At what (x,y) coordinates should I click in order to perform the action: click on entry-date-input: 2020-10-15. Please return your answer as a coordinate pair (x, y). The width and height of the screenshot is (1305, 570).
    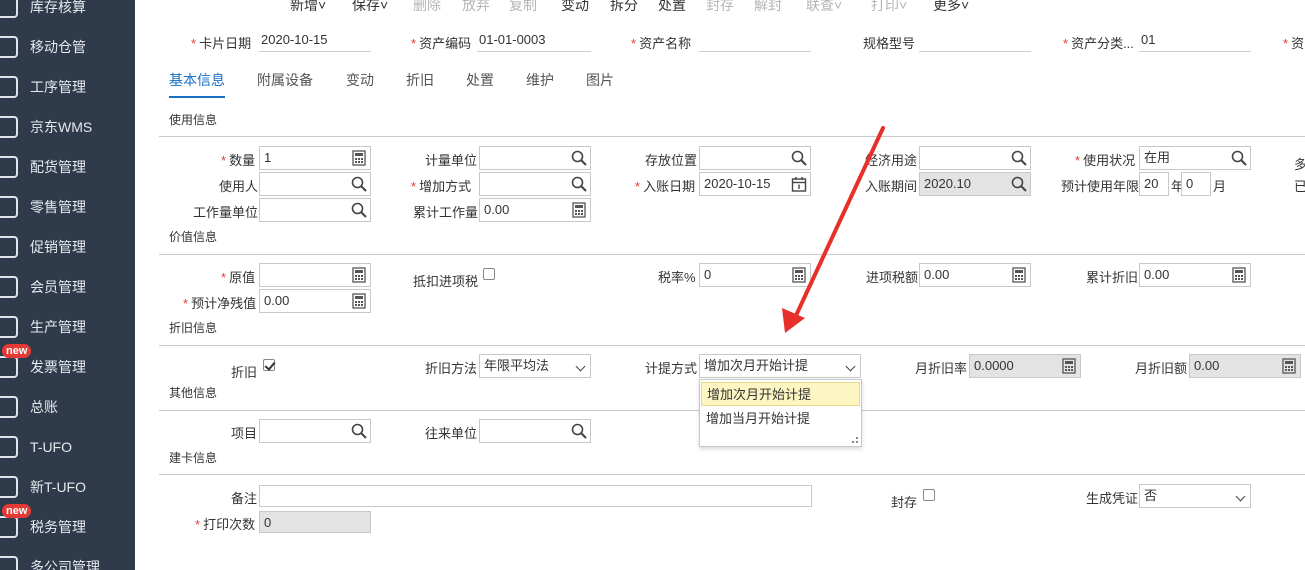
    Looking at the image, I should click on (755, 184).